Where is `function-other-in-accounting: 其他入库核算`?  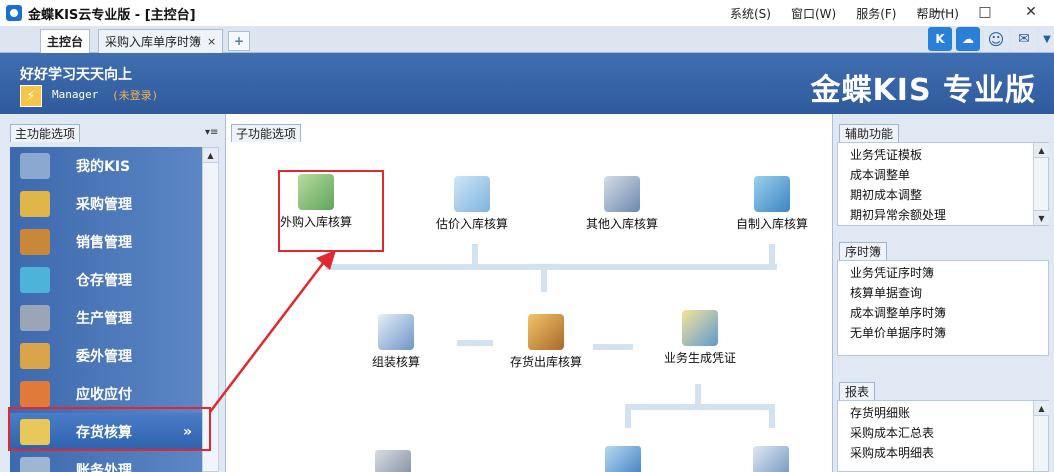
function-other-in-accounting: 其他入库核算 is located at coordinates (622, 203).